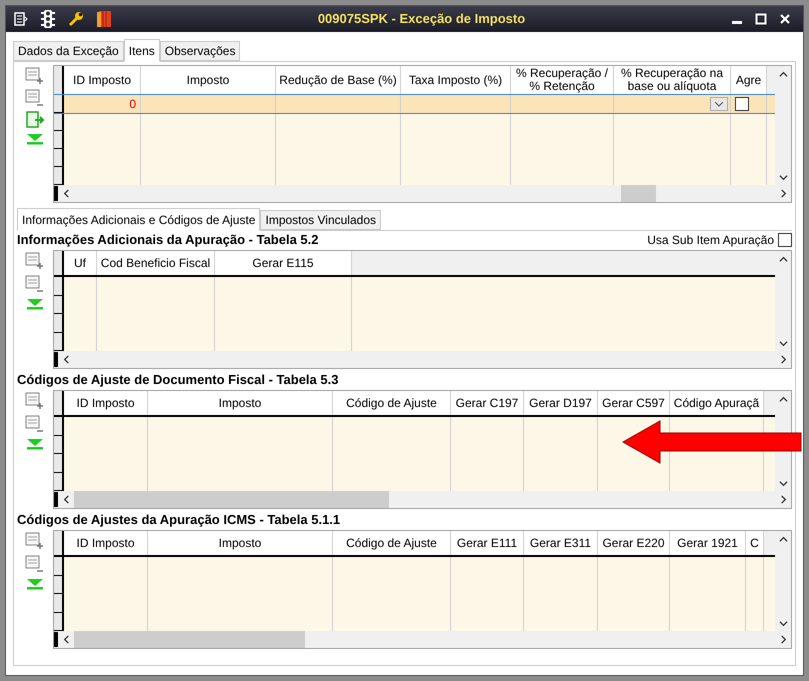 The width and height of the screenshot is (809, 681). I want to click on close-icon, so click(785, 19).